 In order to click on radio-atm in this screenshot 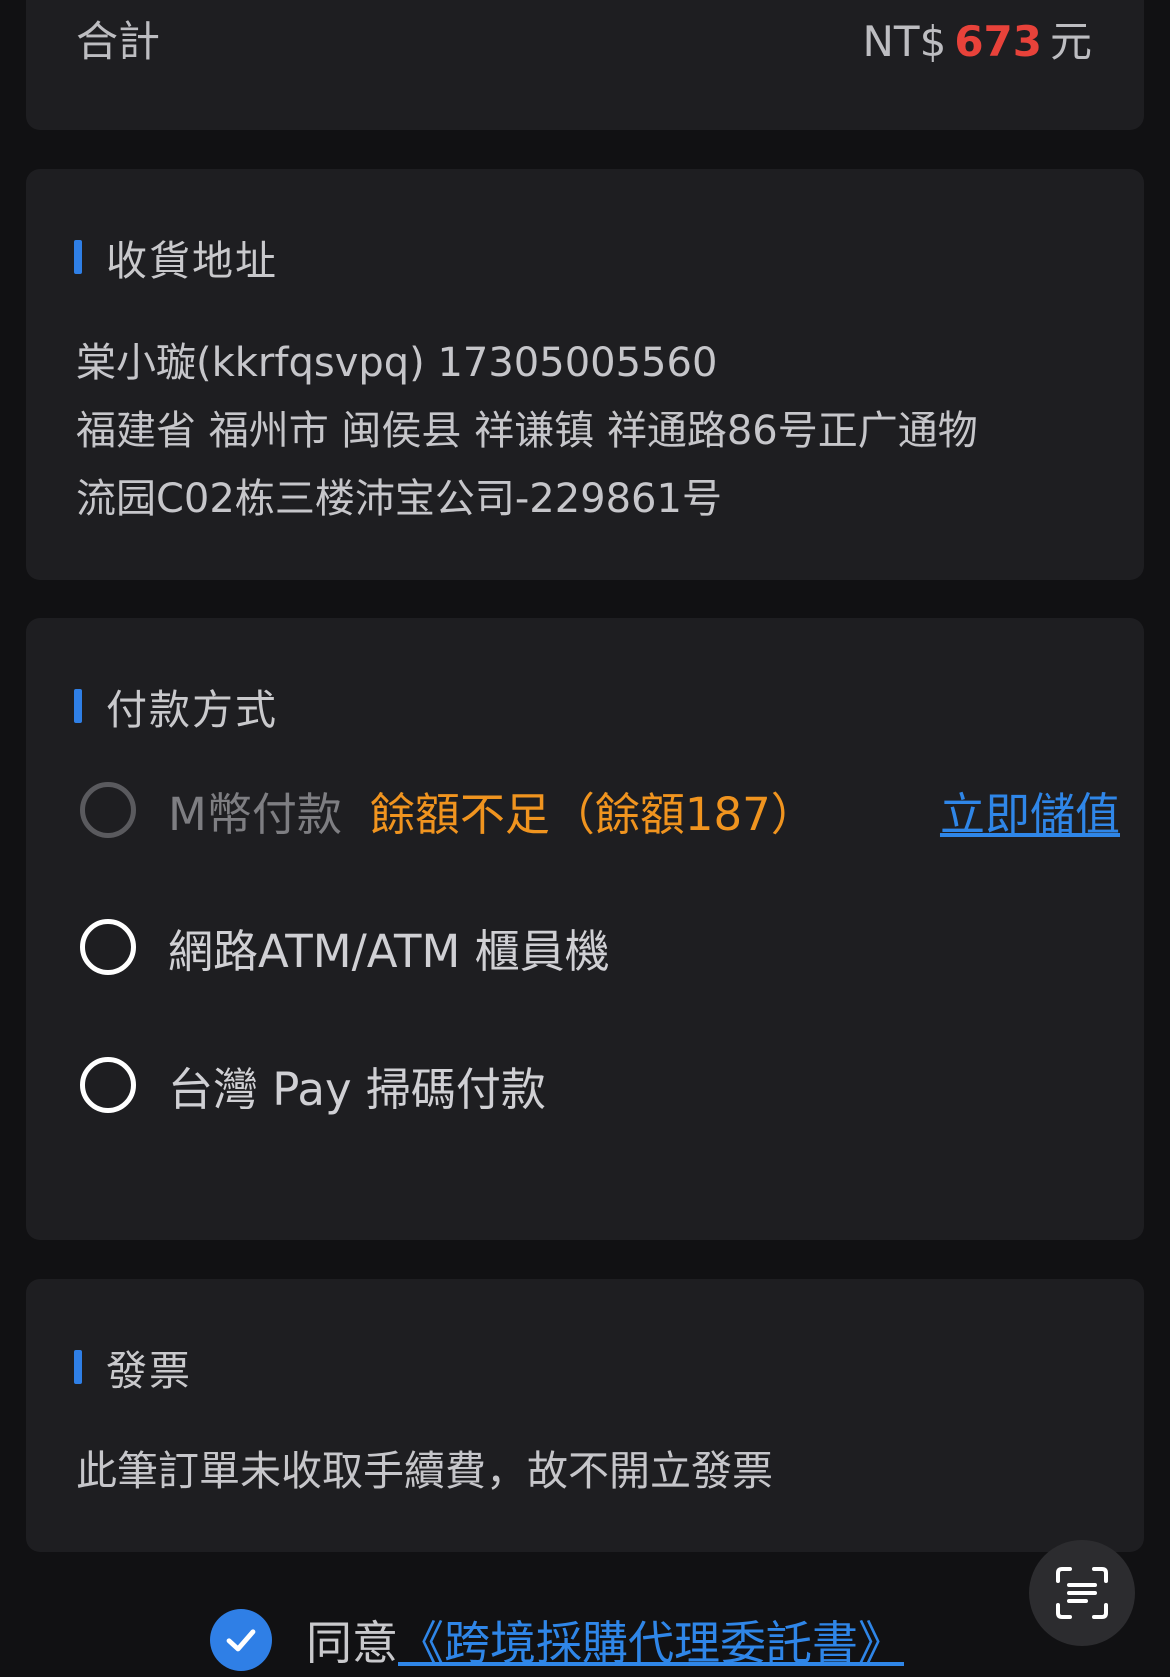, I will do `click(108, 947)`.